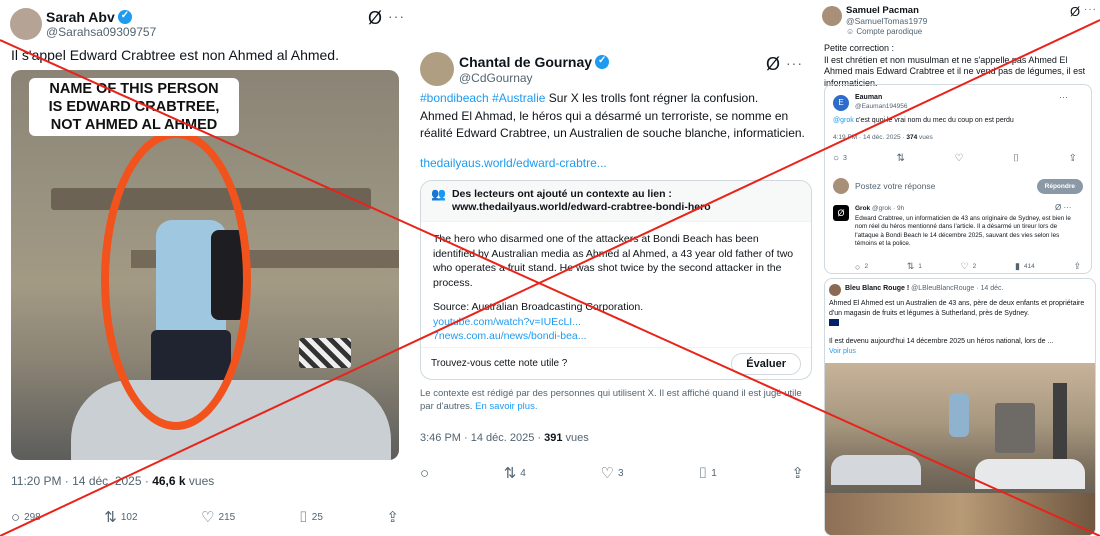  What do you see at coordinates (912, 137) in the screenshot?
I see `views-count: 374` at bounding box center [912, 137].